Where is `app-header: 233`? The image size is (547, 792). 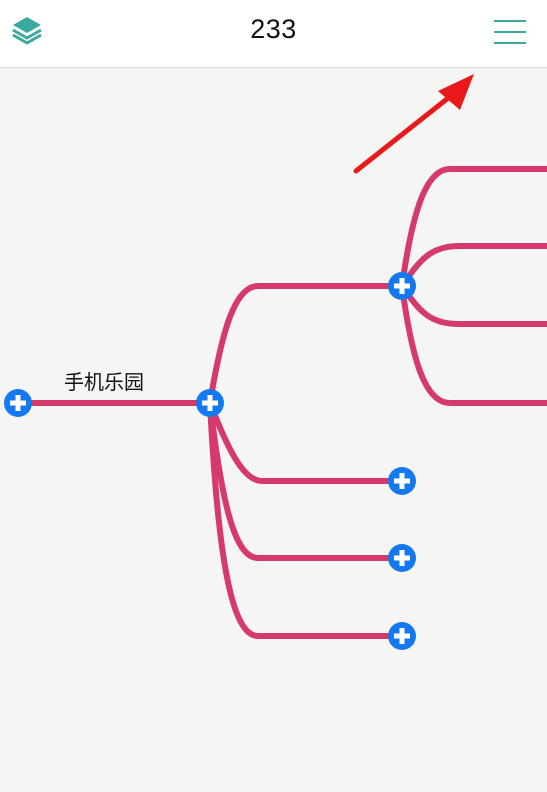 app-header: 233 is located at coordinates (273, 34).